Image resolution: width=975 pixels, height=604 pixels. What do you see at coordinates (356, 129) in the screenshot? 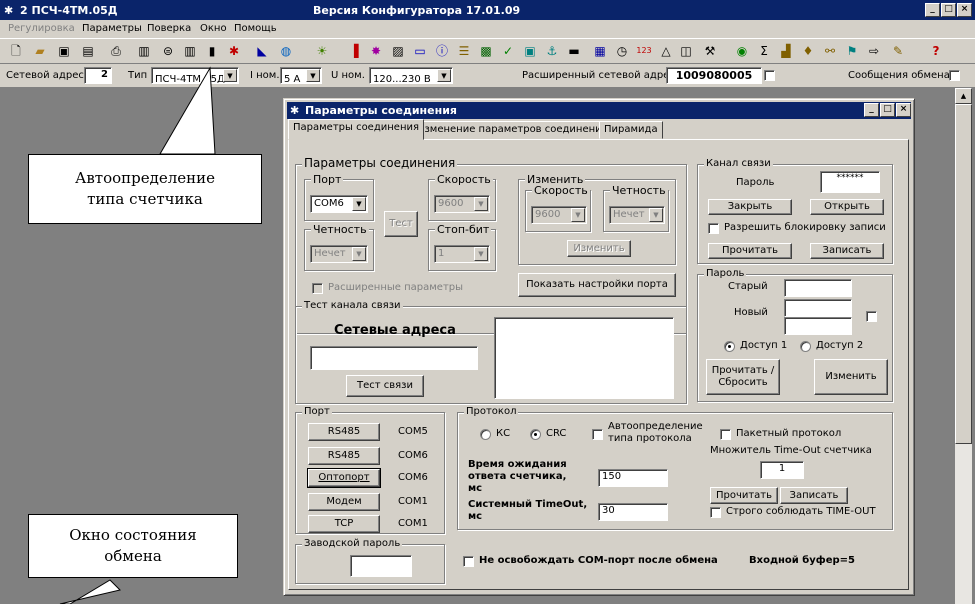
I see `tab-connection-params: Параметры соединения` at bounding box center [356, 129].